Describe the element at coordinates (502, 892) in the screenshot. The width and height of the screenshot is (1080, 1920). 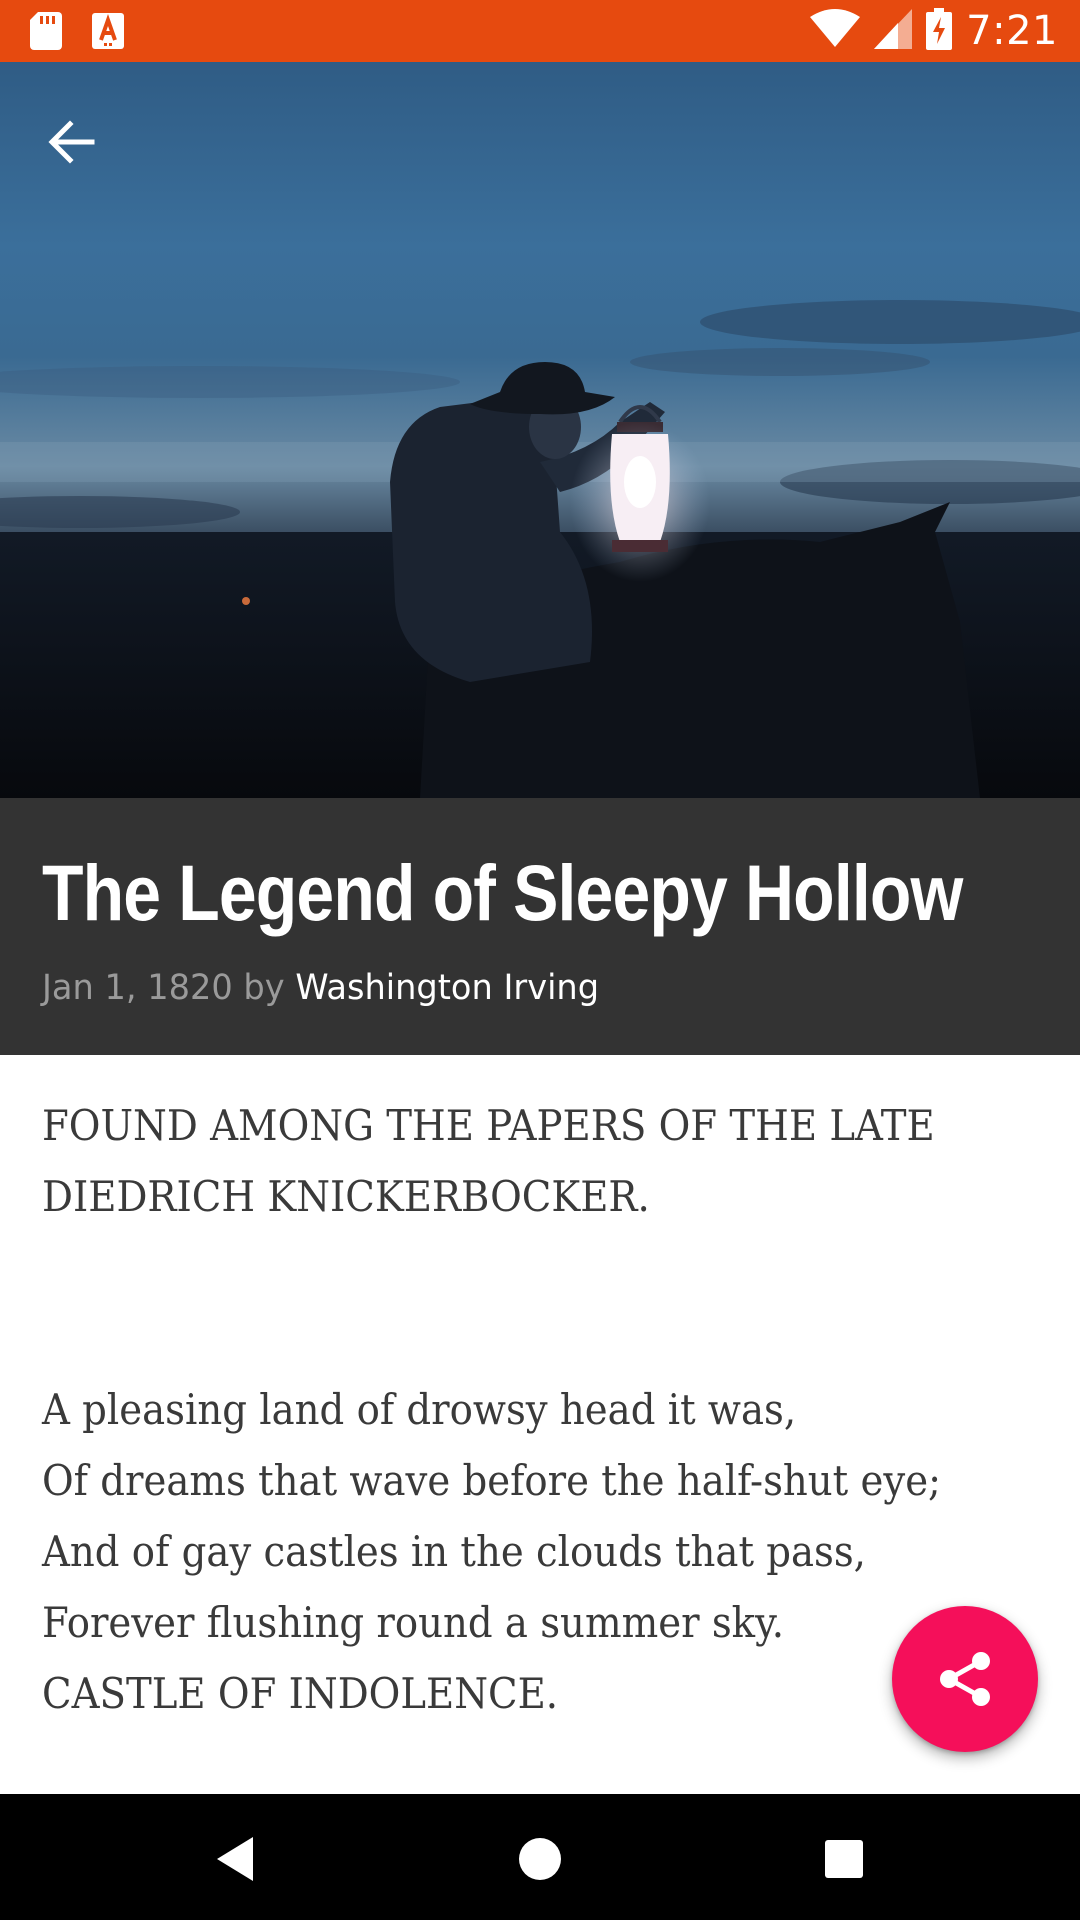
I see `article-title: The Legend of Sleepy Hollow` at that location.